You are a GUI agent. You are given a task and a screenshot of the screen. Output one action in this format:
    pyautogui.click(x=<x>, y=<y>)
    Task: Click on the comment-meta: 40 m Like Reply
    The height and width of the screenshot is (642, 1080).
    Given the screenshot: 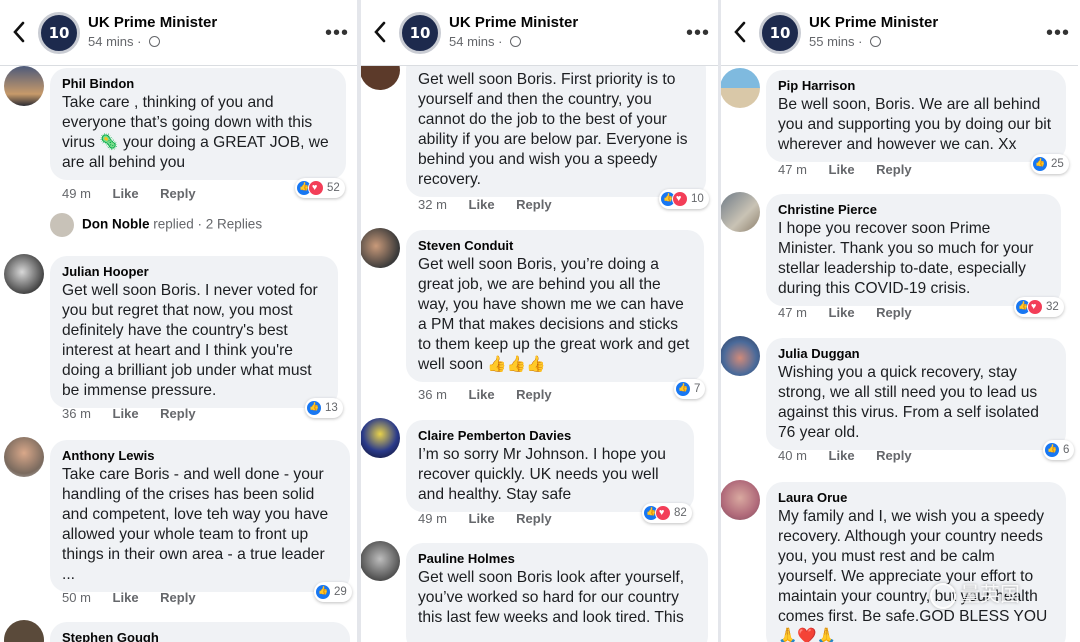 What is the action you would take?
    pyautogui.click(x=854, y=455)
    